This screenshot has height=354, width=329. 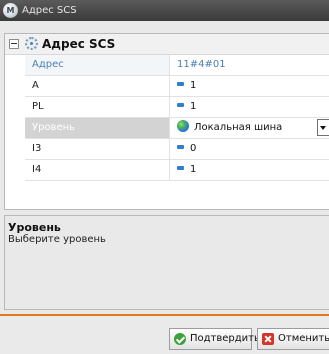 I want to click on dialog-footer: Подтвердить Отменить, so click(x=164, y=335).